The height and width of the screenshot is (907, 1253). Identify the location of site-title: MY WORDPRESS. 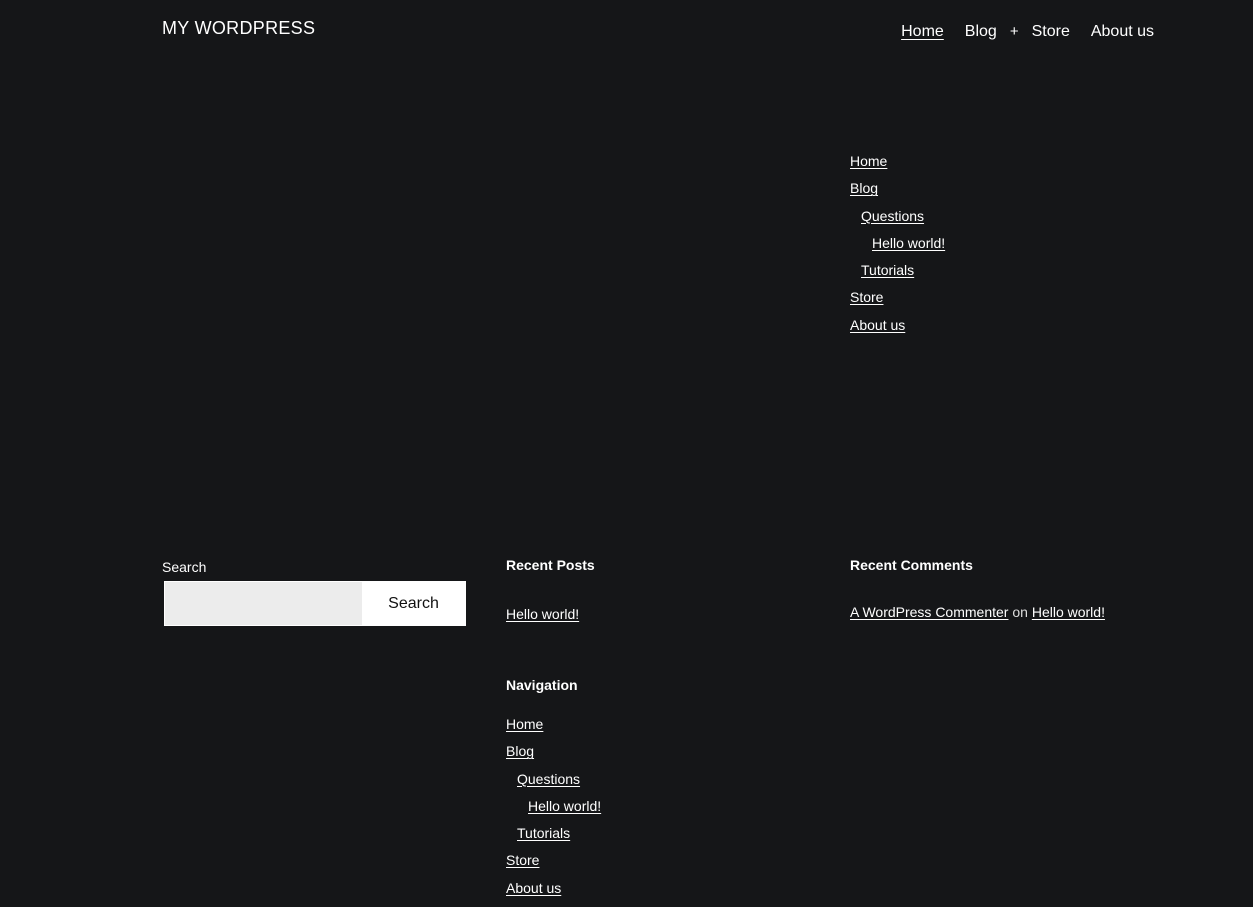
(238, 28).